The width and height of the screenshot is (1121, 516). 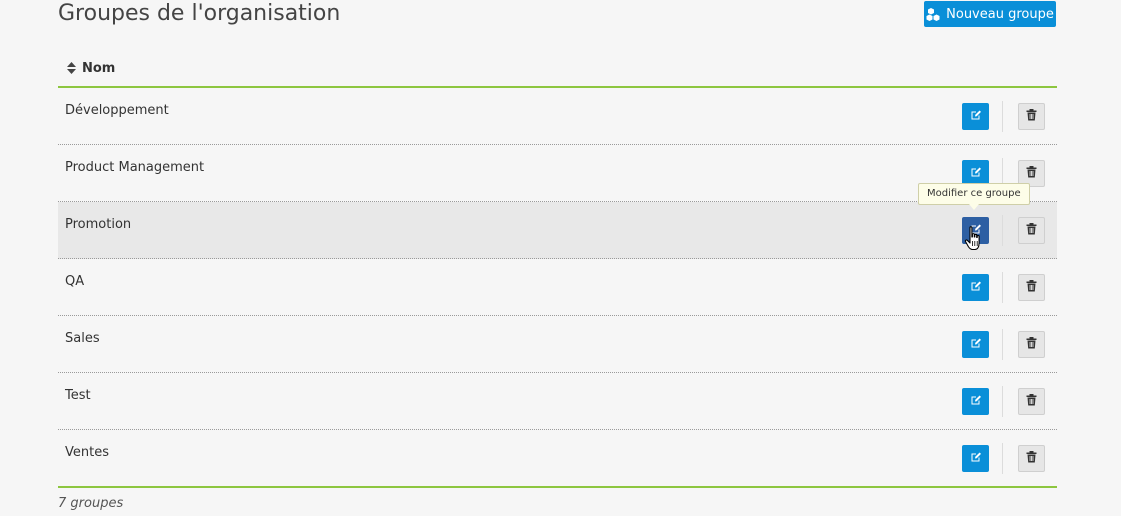 What do you see at coordinates (1000, 14) in the screenshot?
I see `new-group-label: Nouveau groupe` at bounding box center [1000, 14].